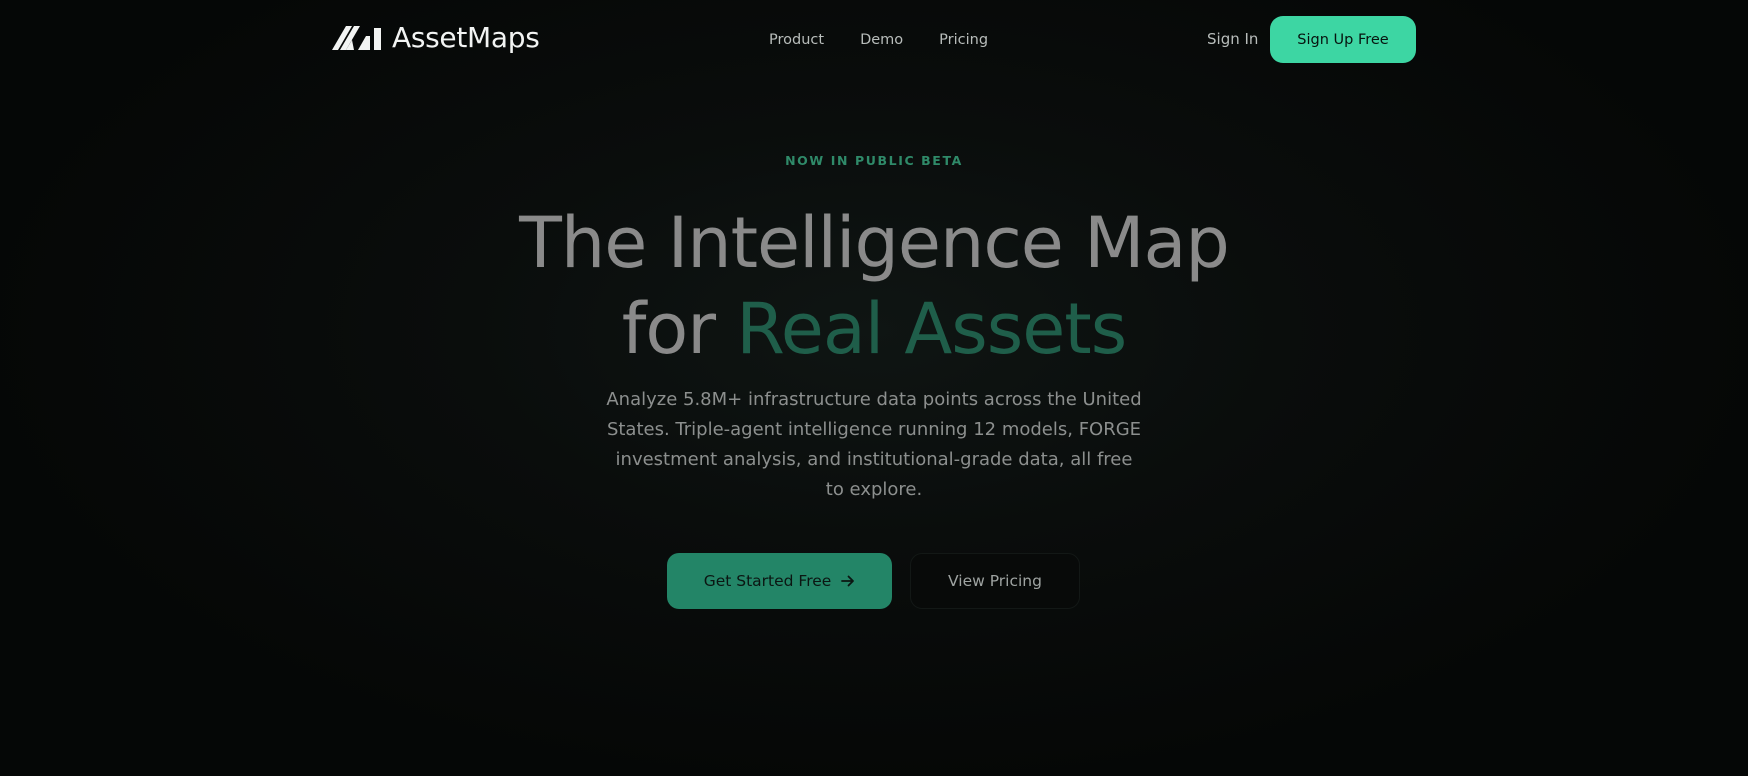  Describe the element at coordinates (668, 329) in the screenshot. I see `headline-line-2-prefix: for` at that location.